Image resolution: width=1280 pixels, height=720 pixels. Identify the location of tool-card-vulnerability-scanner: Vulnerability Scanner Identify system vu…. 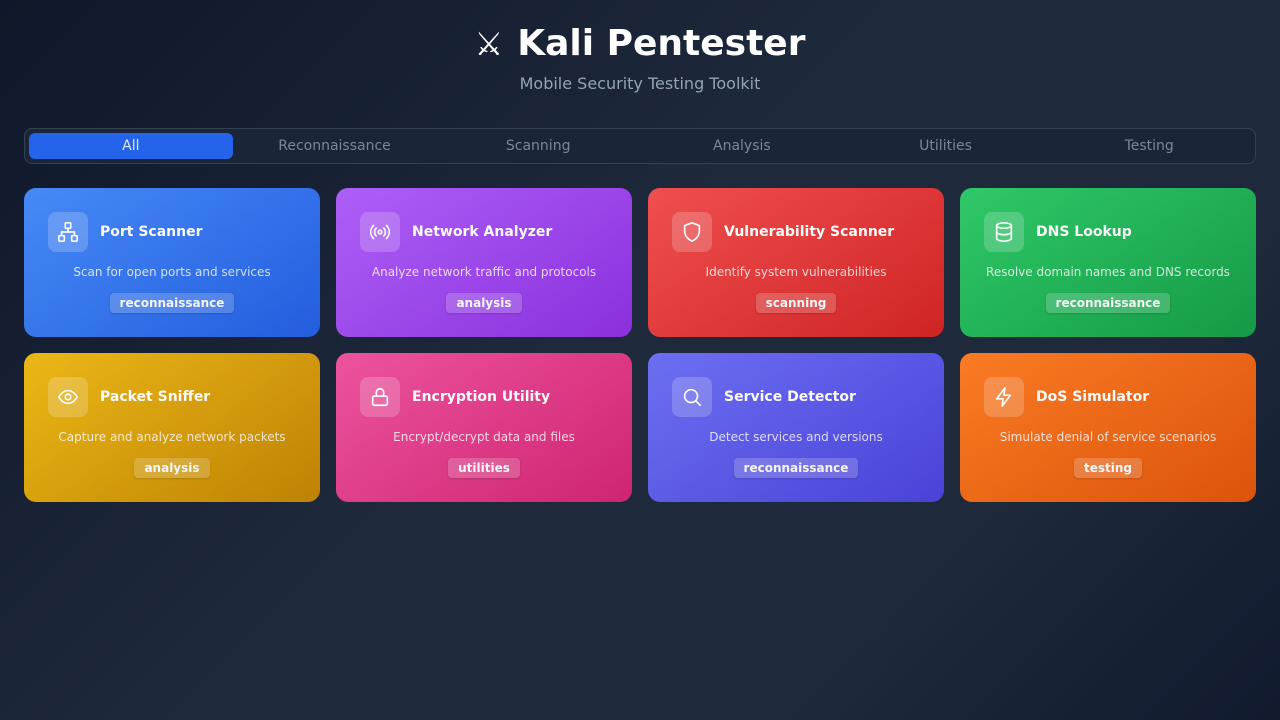
(796, 262).